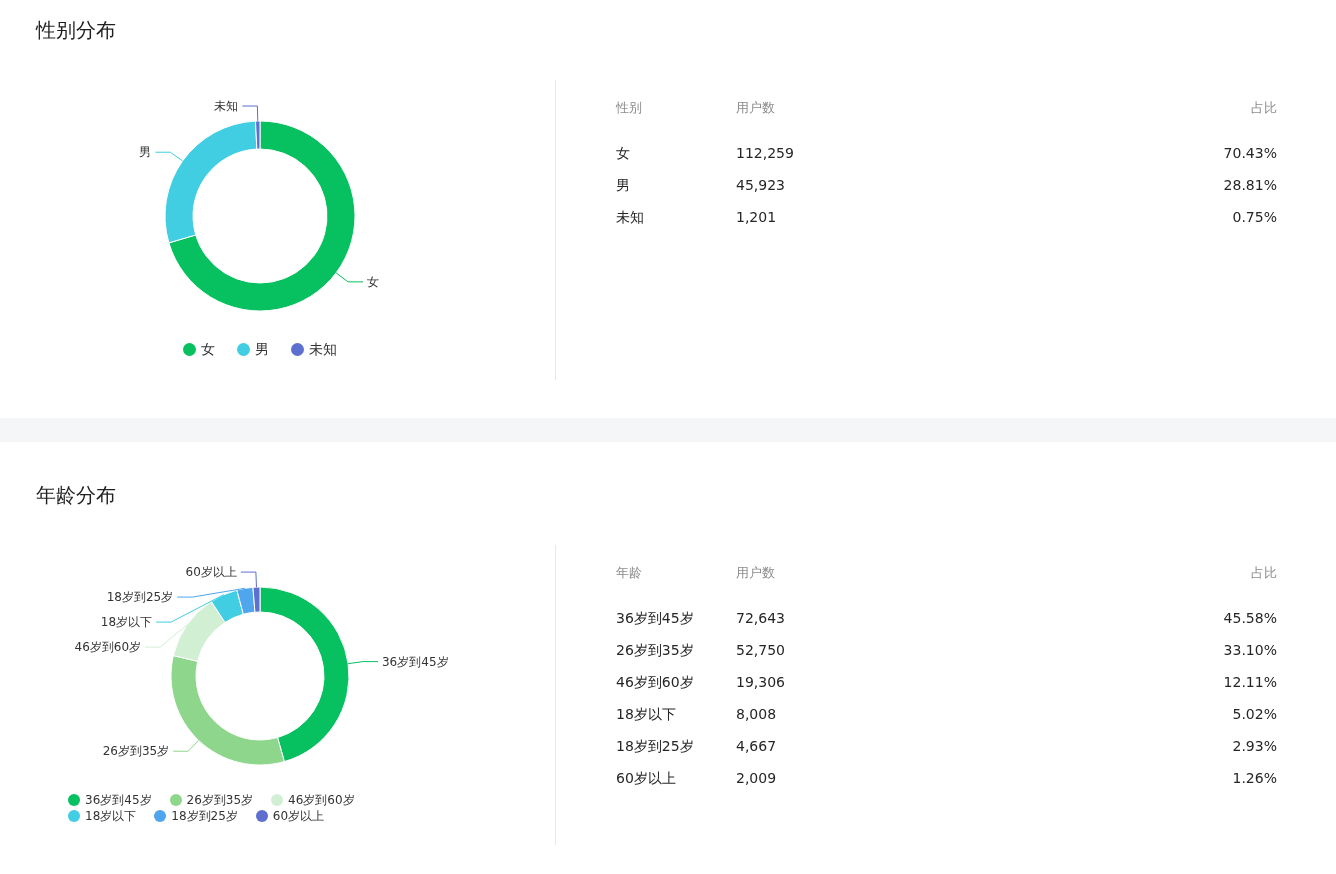 The image size is (1336, 874). What do you see at coordinates (646, 778) in the screenshot?
I see `table-cell-text: 60岁以上` at bounding box center [646, 778].